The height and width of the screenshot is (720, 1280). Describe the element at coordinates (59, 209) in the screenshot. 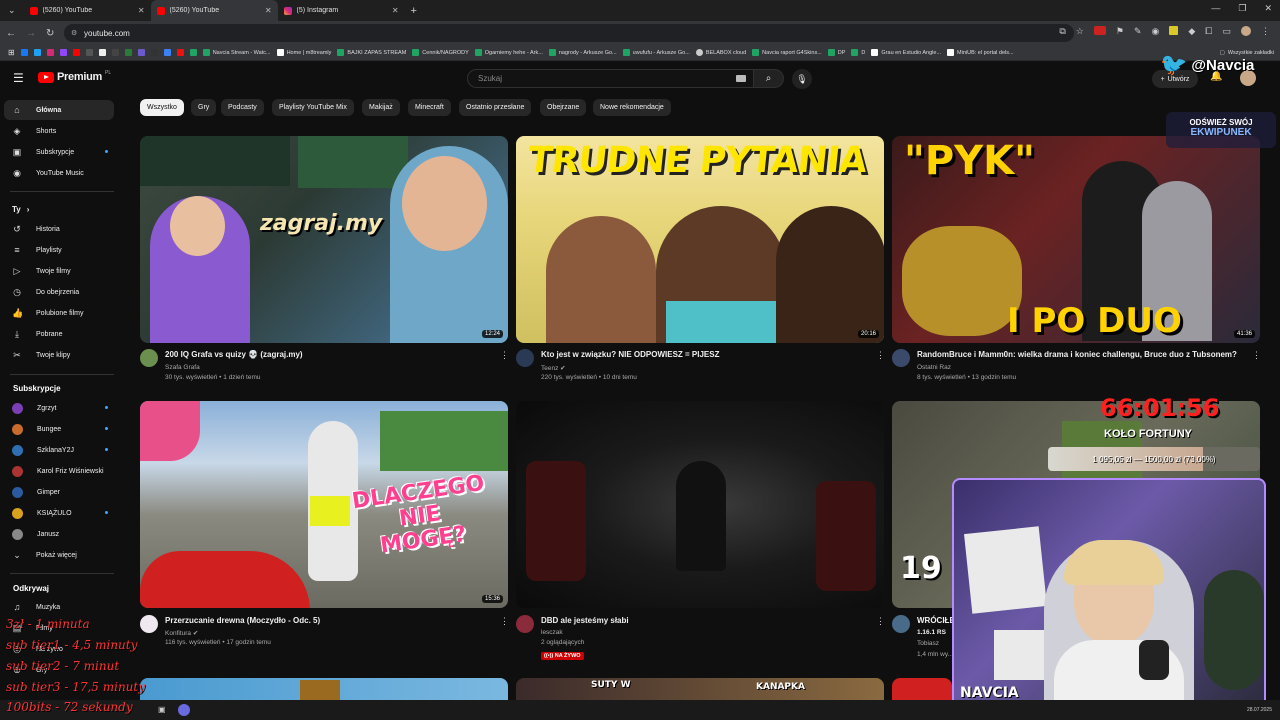

I see `sidebar-you-heading: Ty ›` at that location.